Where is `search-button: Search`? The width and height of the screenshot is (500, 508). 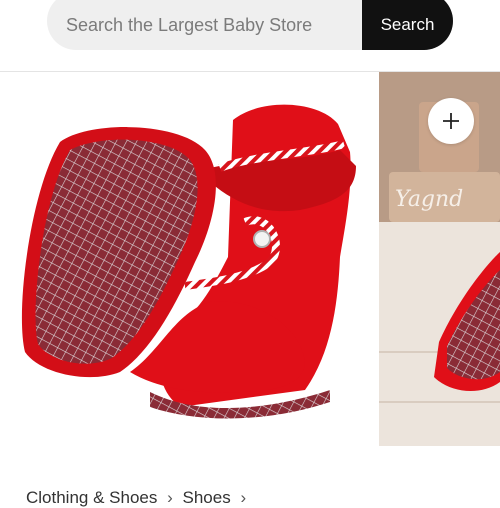
search-button: Search is located at coordinates (407, 25).